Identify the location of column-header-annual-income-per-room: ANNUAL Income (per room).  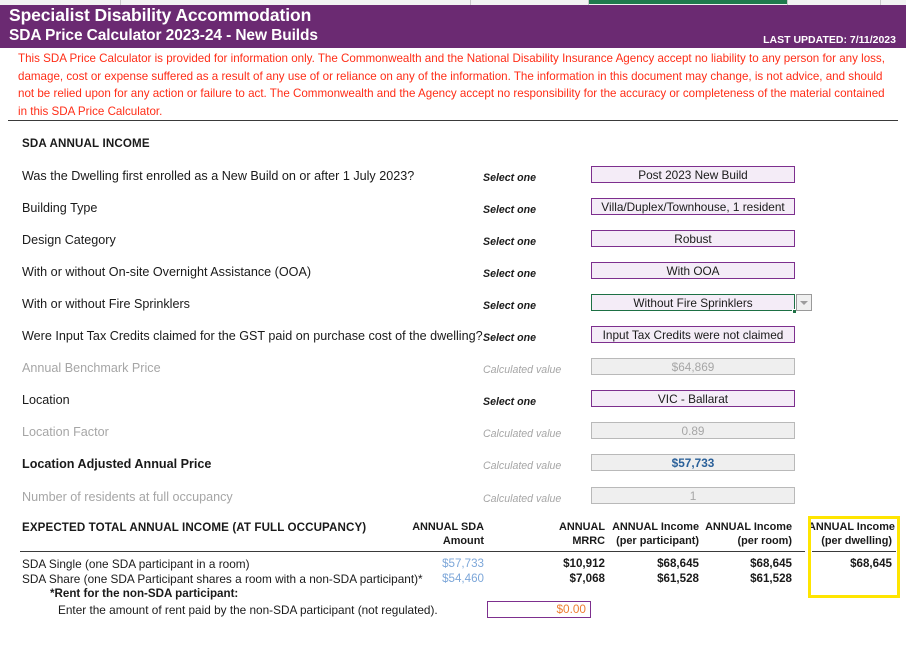
(747, 534).